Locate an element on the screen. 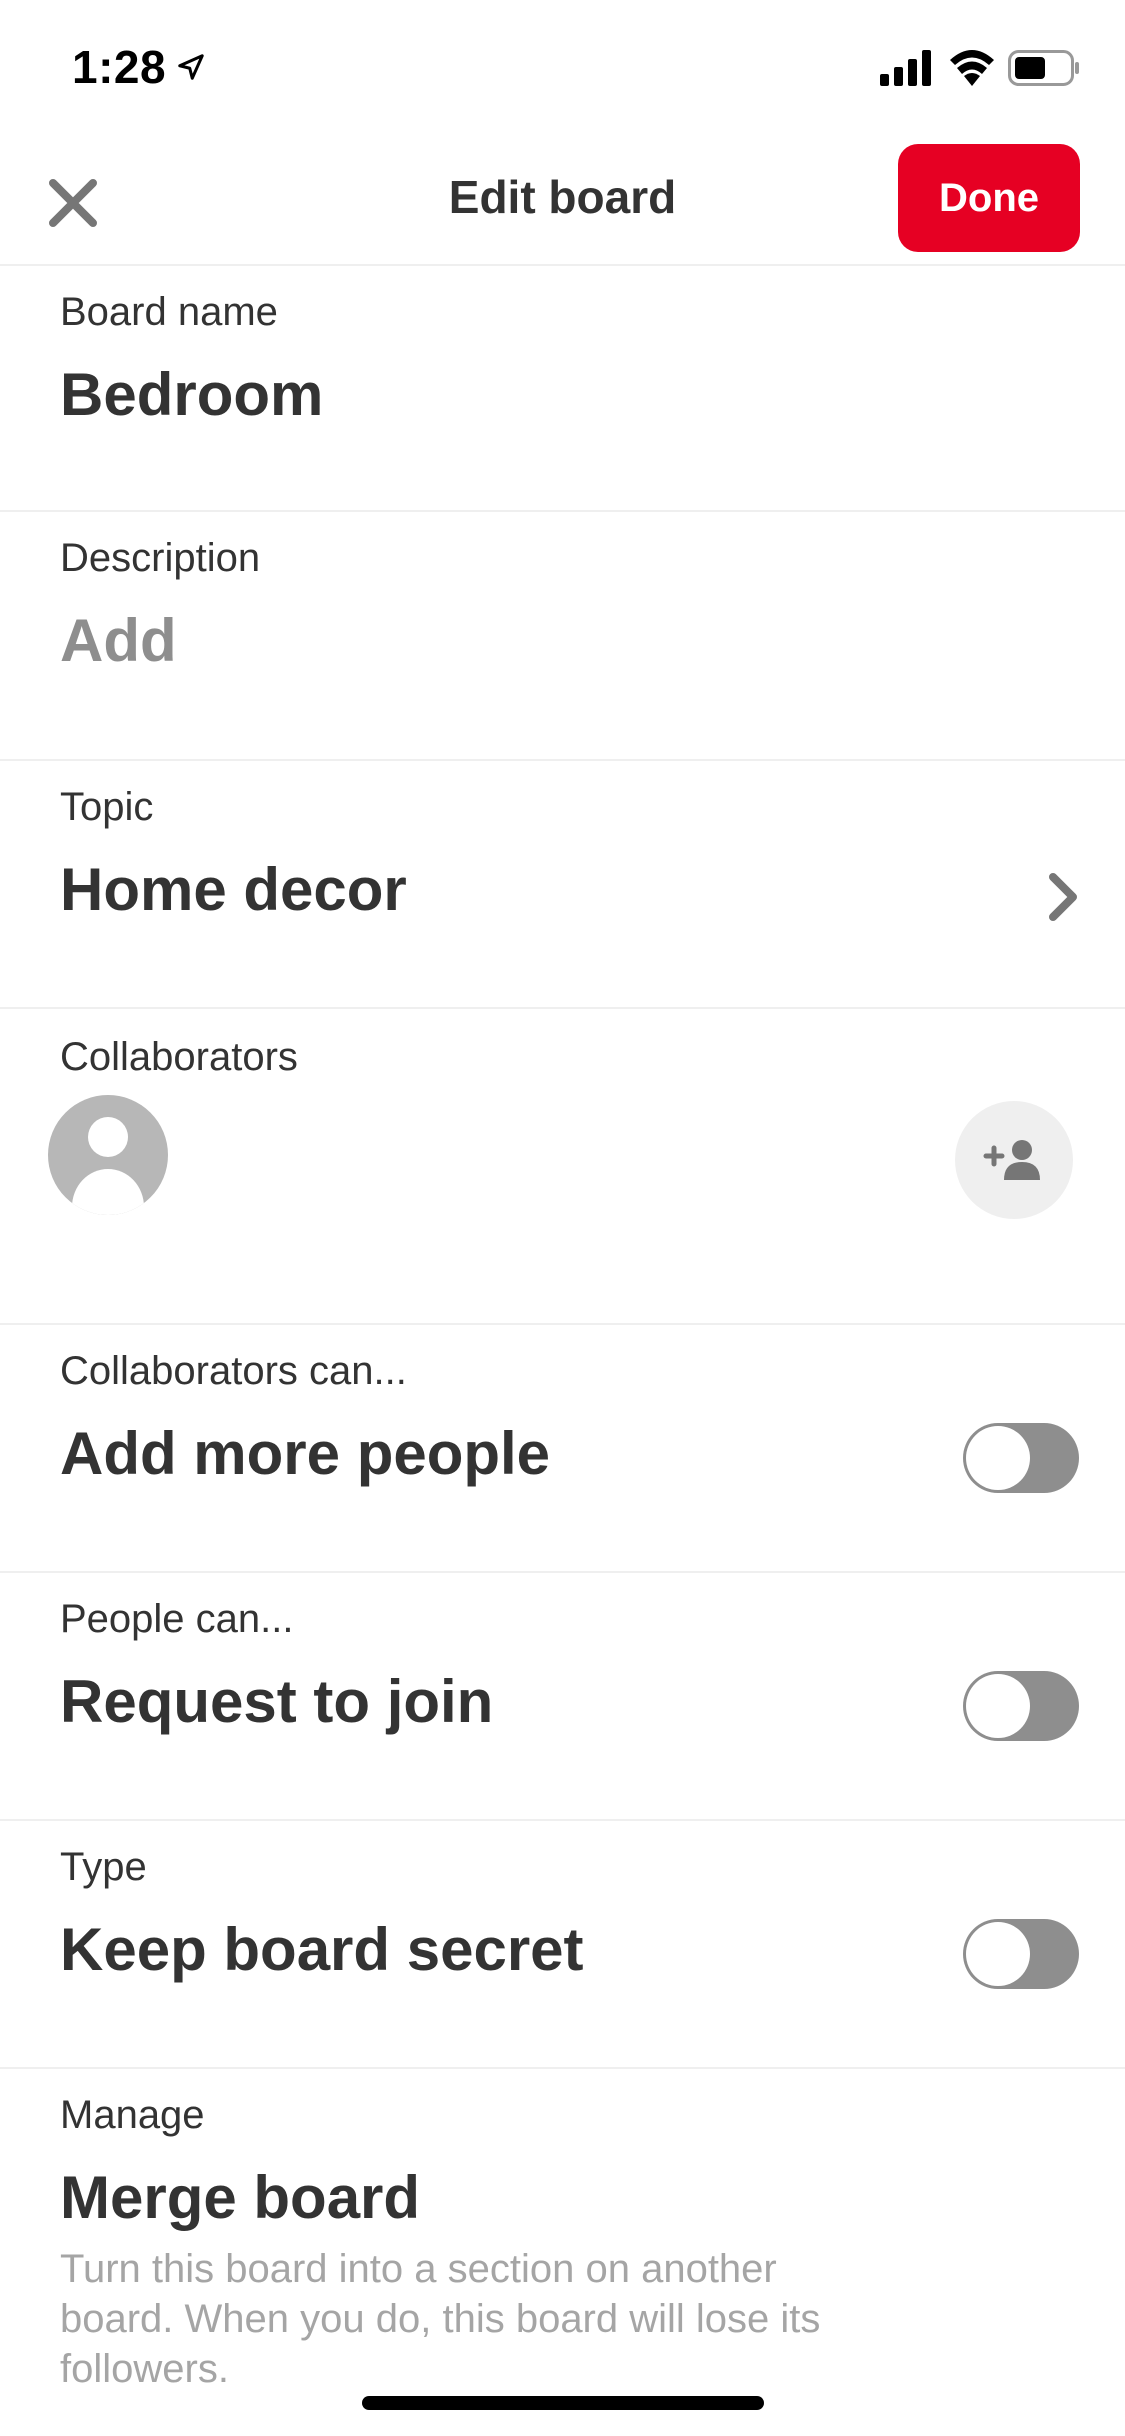 The image size is (1125, 2436). home-indicator is located at coordinates (563, 2403).